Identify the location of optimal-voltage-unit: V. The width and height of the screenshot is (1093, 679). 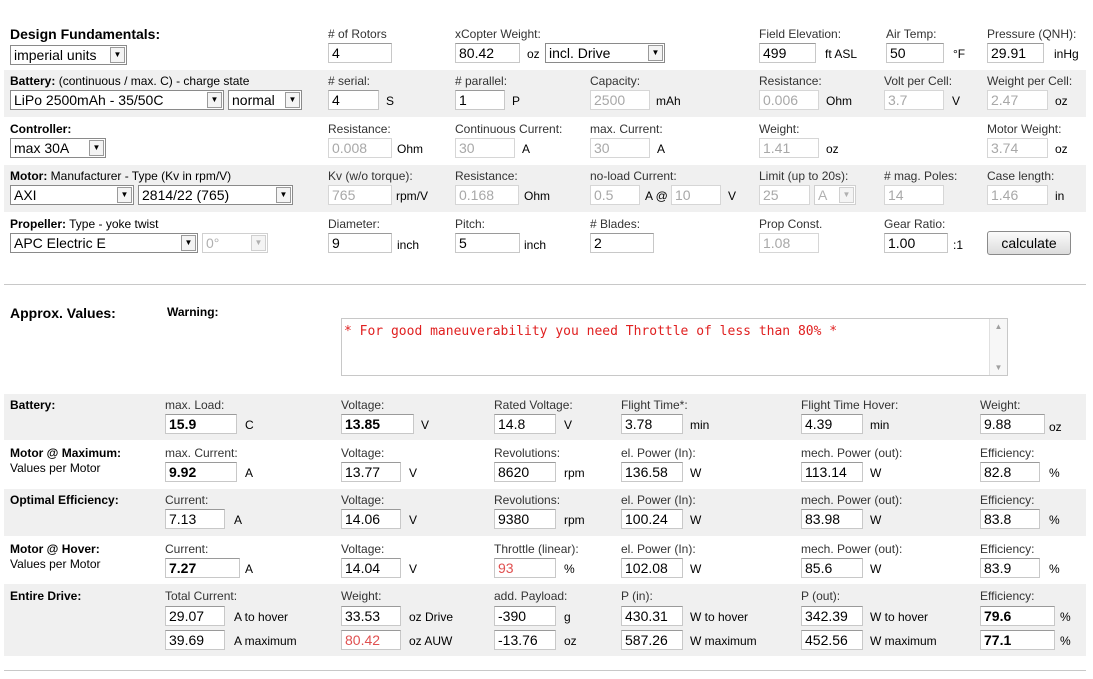
(413, 520).